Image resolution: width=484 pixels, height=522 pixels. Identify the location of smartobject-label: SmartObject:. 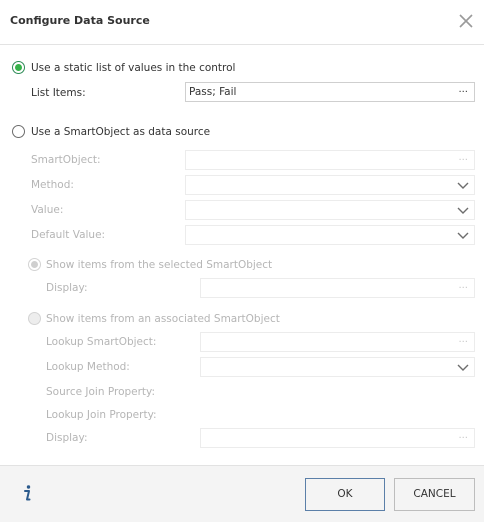
(66, 160).